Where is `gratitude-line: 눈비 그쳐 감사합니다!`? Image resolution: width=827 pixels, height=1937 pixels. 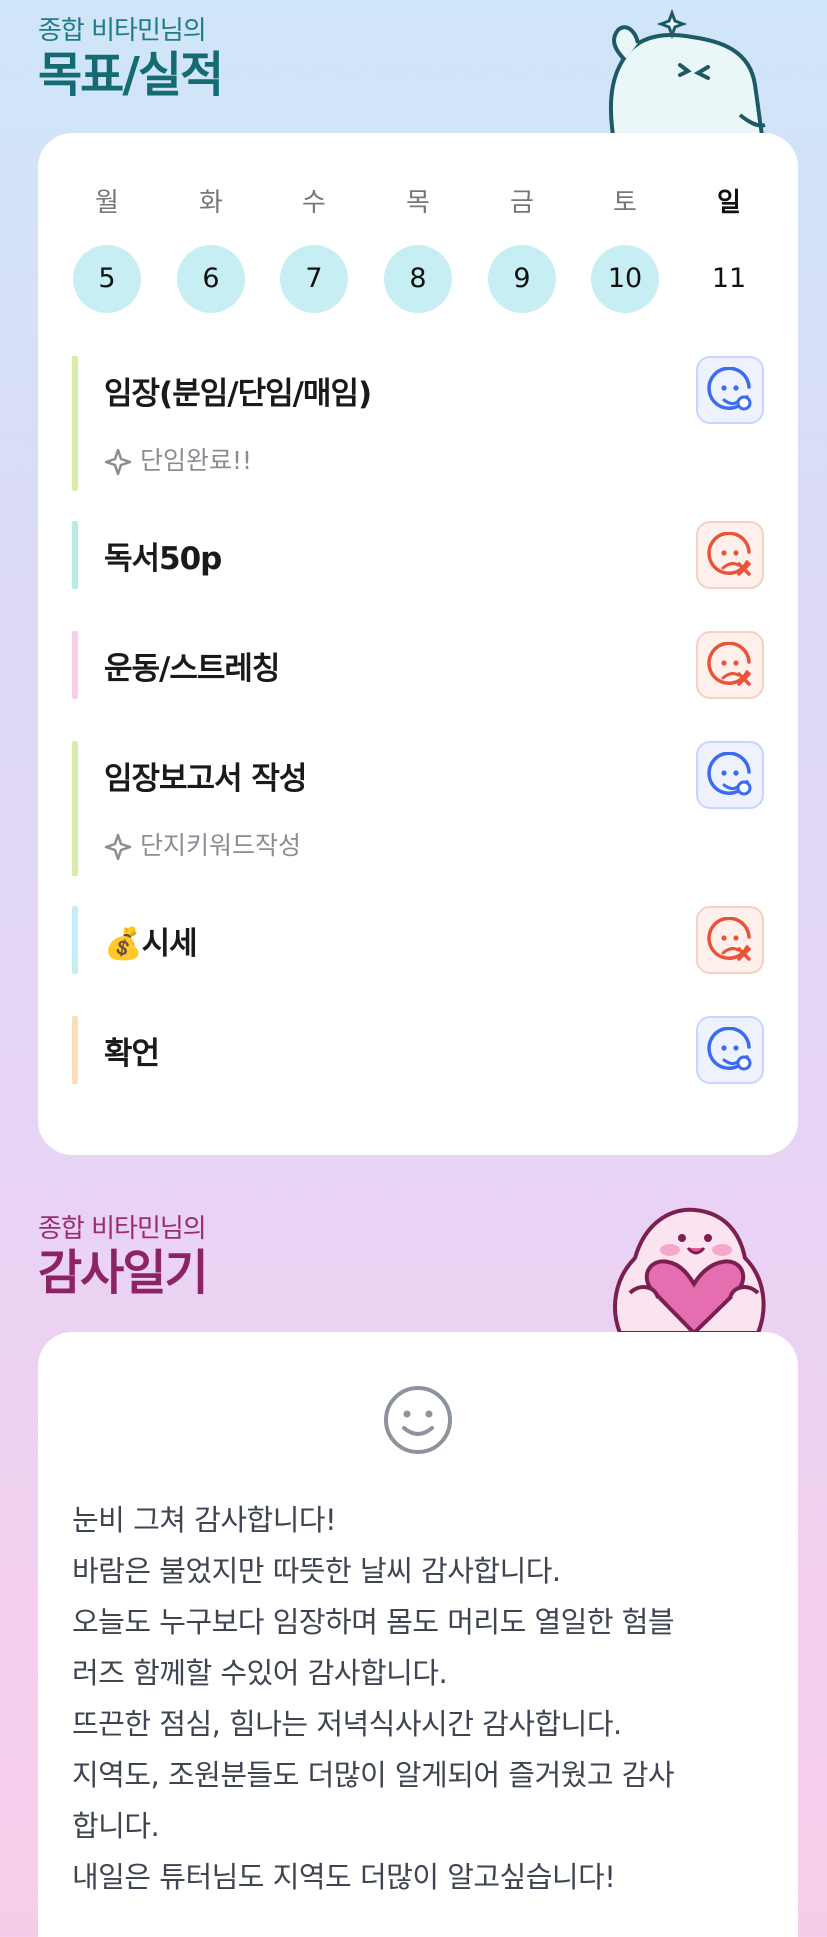 gratitude-line: 눈비 그쳐 감사합니다! is located at coordinates (204, 1520).